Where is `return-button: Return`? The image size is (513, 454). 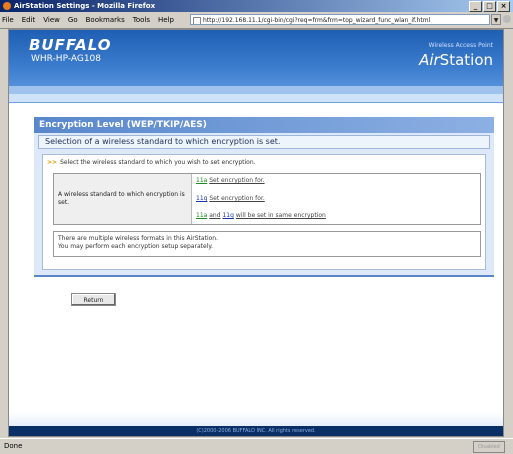 return-button: Return is located at coordinates (93, 299).